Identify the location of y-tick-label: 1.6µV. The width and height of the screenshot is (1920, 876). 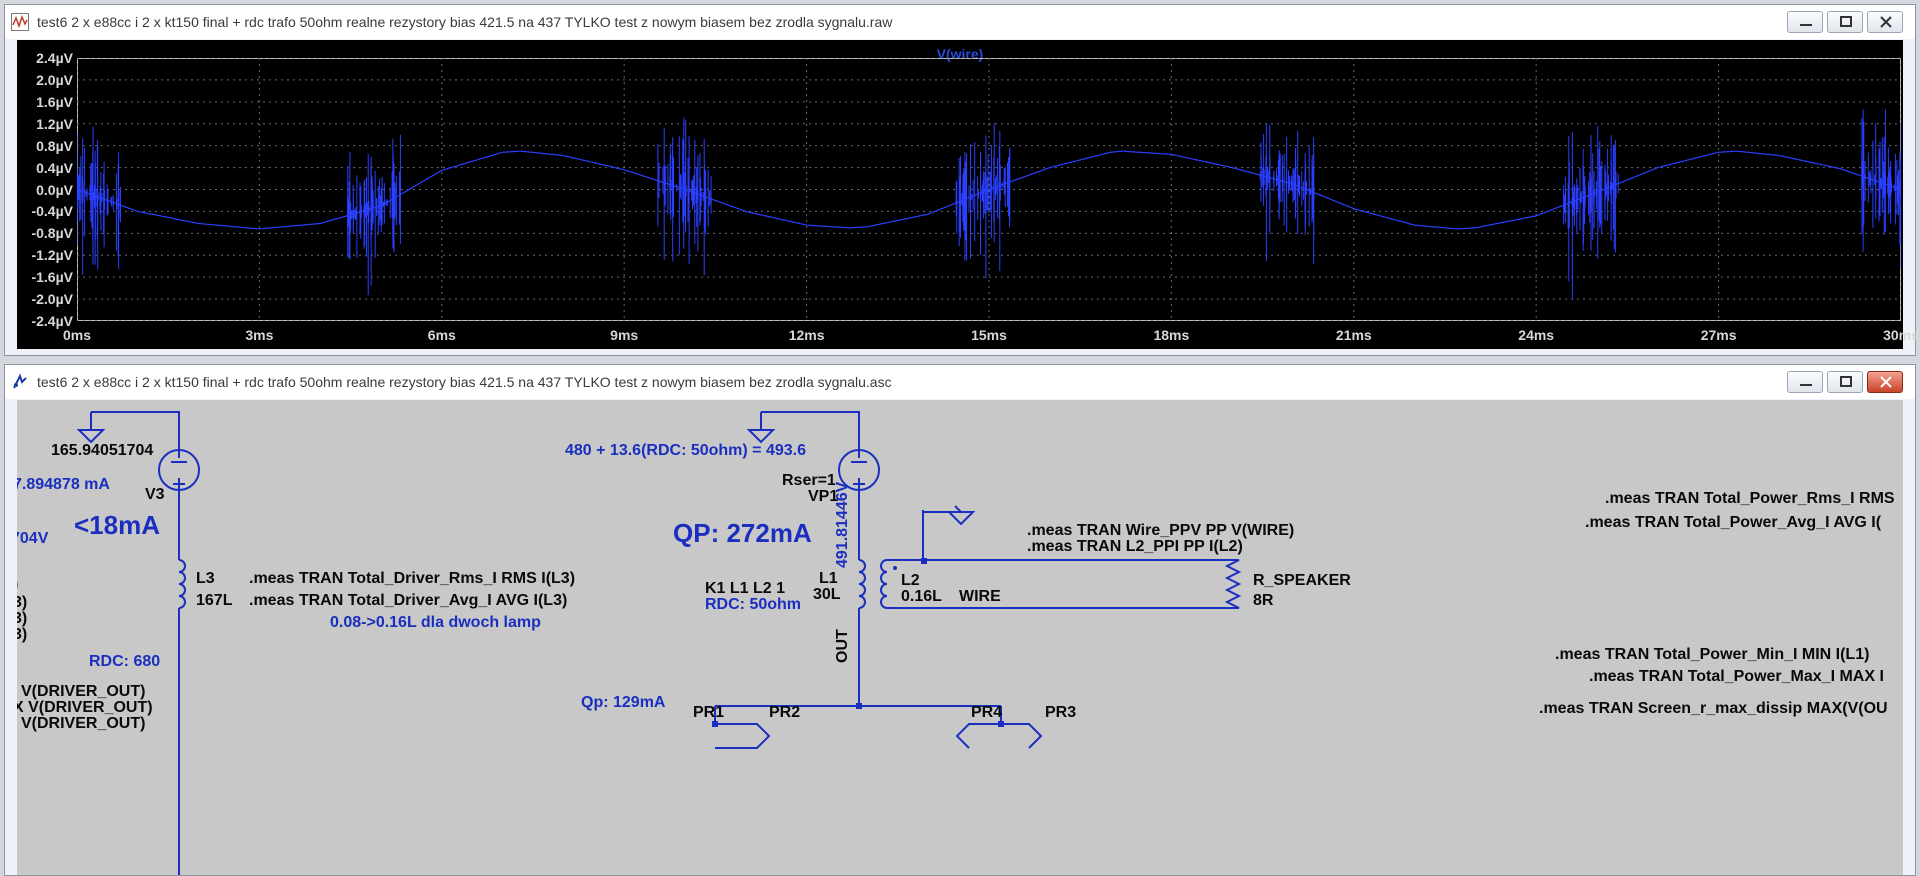
(54, 101).